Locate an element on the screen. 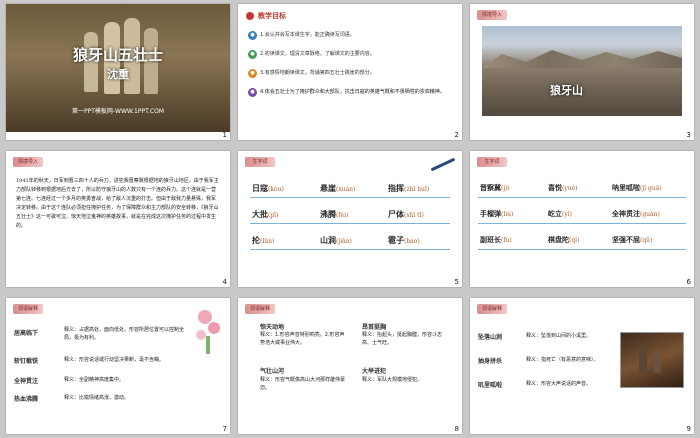  mountain-photo is located at coordinates (582, 71).